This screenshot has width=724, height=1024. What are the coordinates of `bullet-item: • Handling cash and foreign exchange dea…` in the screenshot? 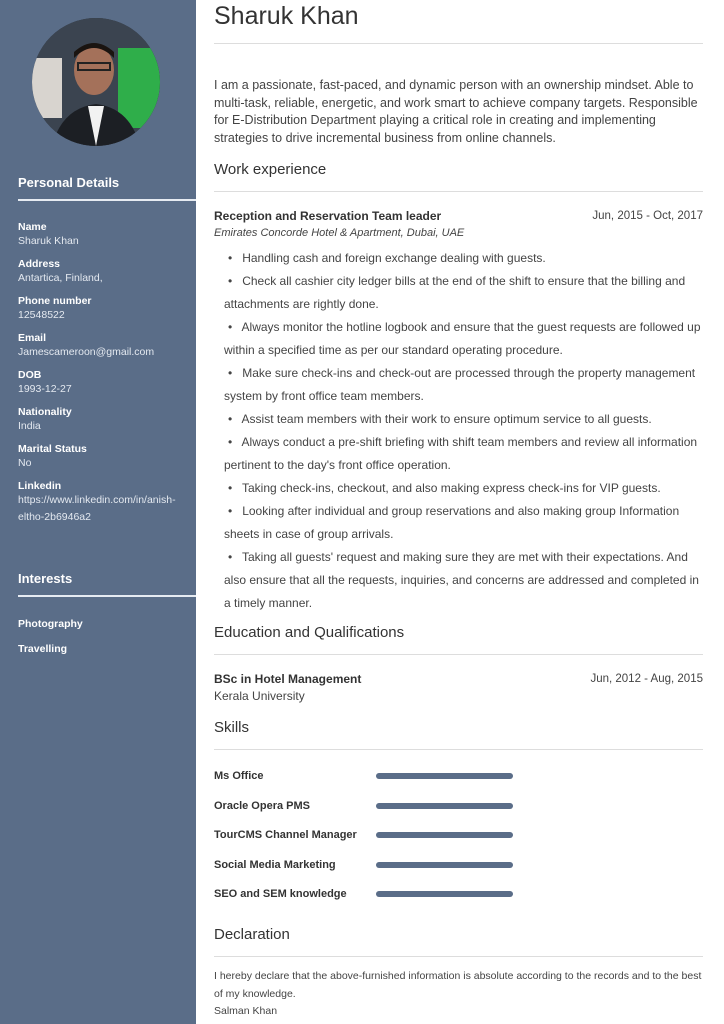 It's located at (387, 258).